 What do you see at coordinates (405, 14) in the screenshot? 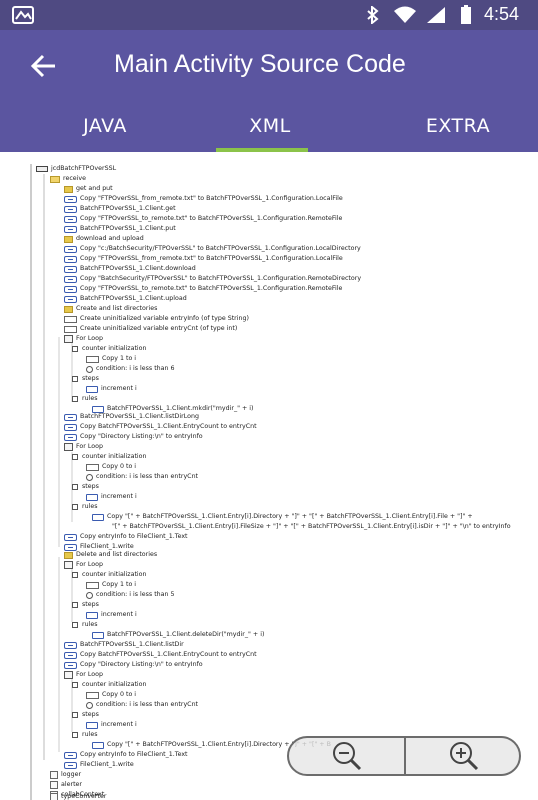
I see `wifi-icon` at bounding box center [405, 14].